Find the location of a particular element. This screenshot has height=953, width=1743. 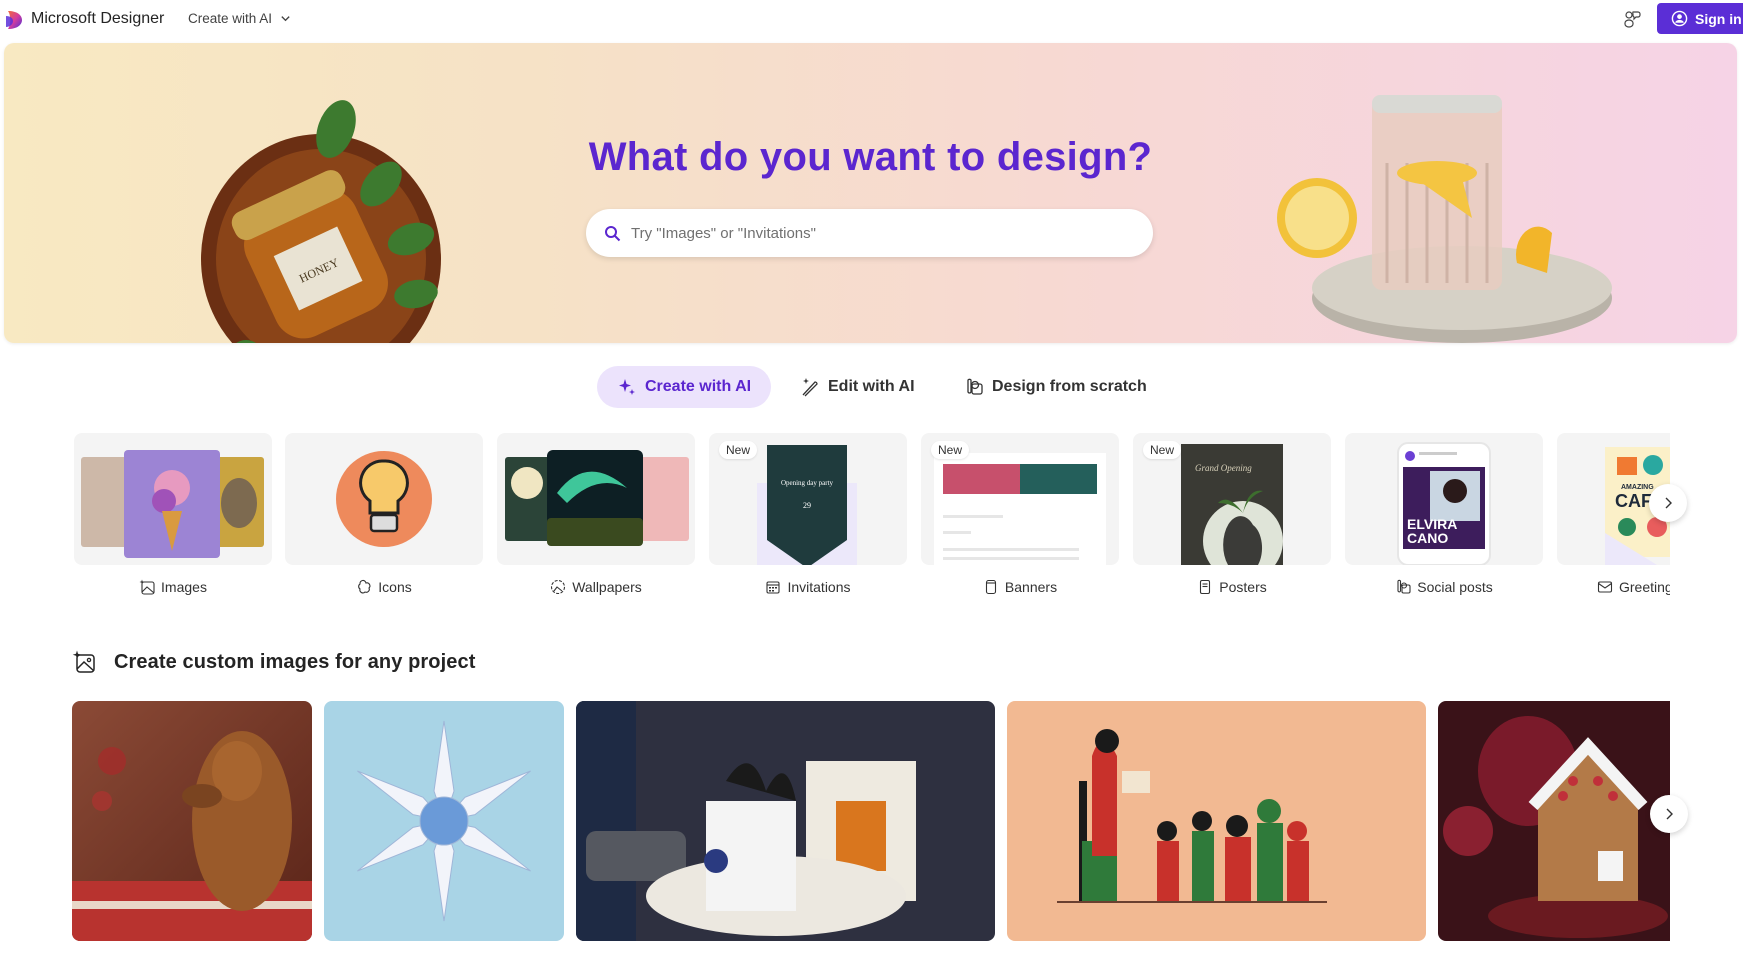

search-box is located at coordinates (869, 233).